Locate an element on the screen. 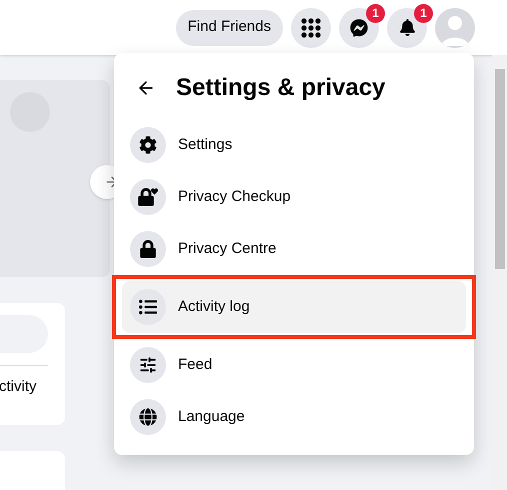 This screenshot has height=490, width=507. scrollbar is located at coordinates (499, 272).